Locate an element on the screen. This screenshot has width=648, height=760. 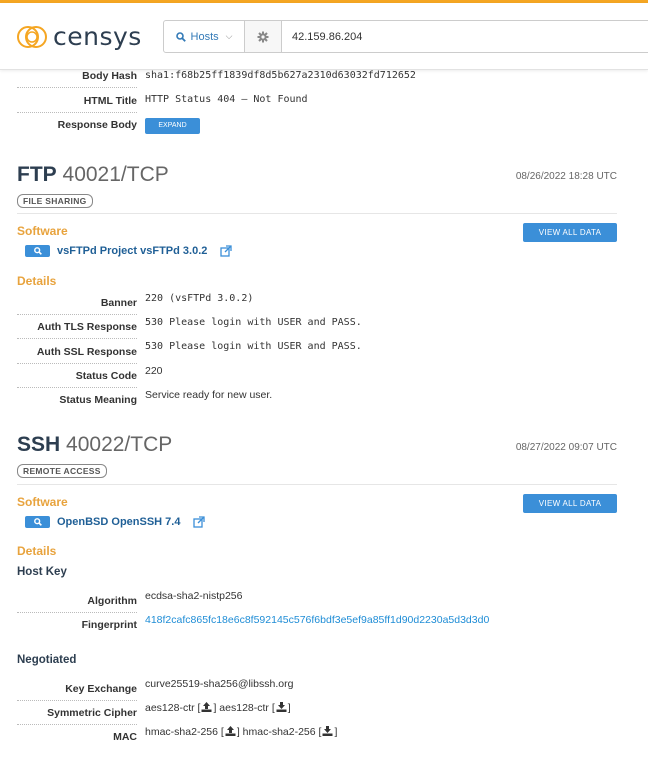
censys-logo: censys is located at coordinates (79, 36).